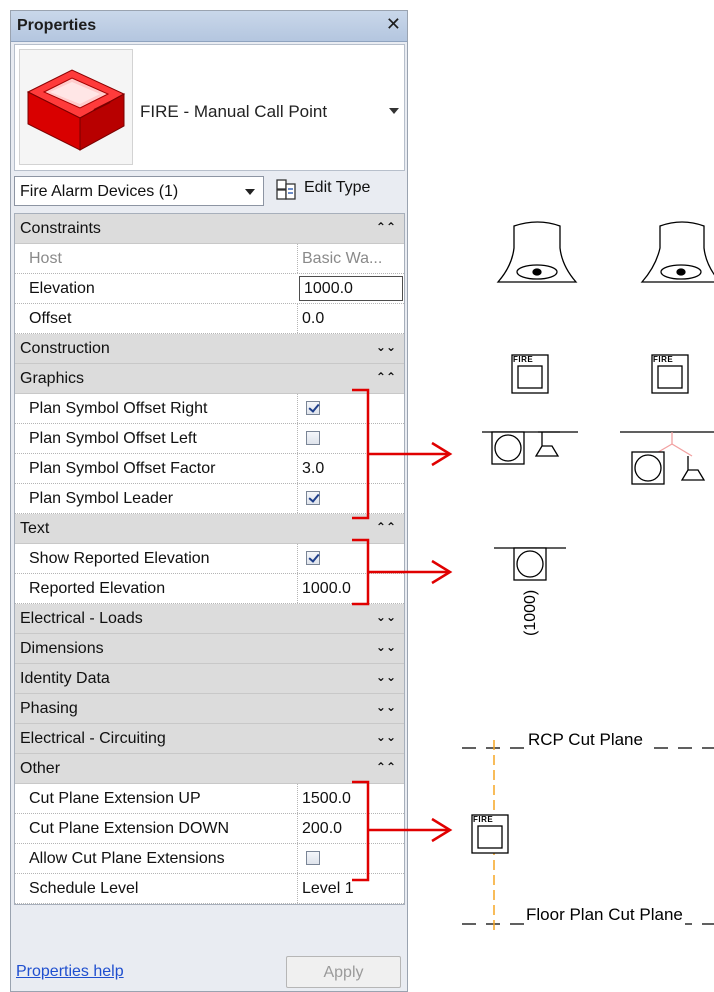  What do you see at coordinates (361, 572) in the screenshot?
I see `text-bracket` at bounding box center [361, 572].